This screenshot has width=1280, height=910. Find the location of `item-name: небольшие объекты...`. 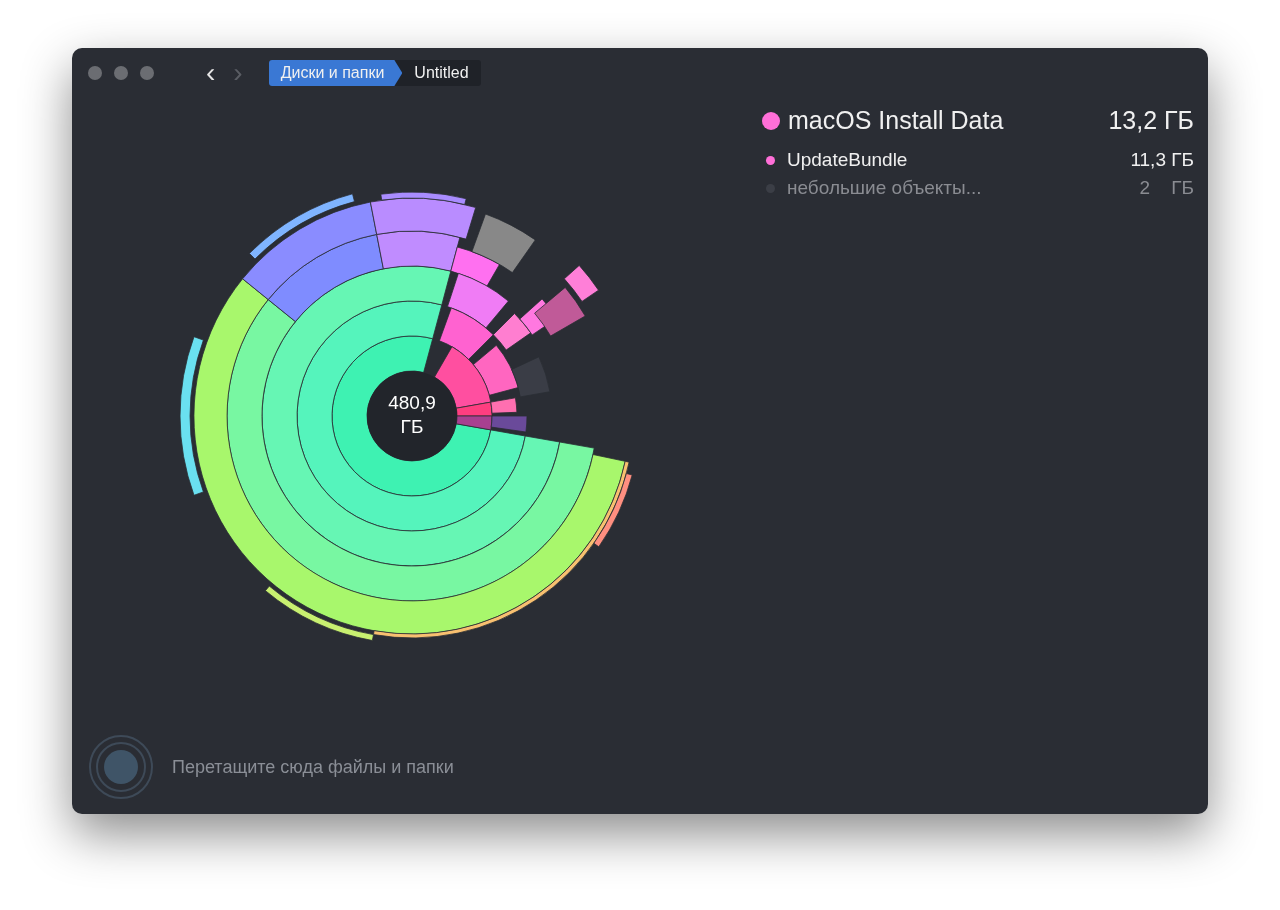

item-name: небольшие объекты... is located at coordinates (963, 188).